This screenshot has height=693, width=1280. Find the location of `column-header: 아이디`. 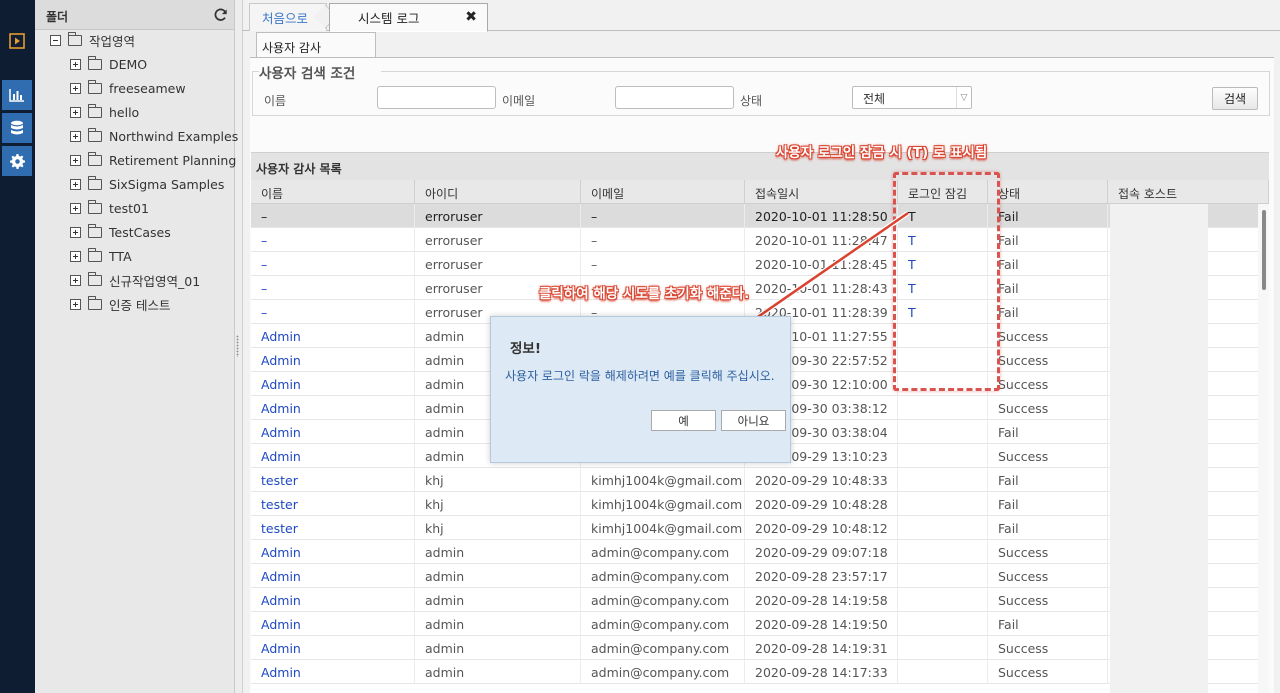

column-header: 아이디 is located at coordinates (498, 192).